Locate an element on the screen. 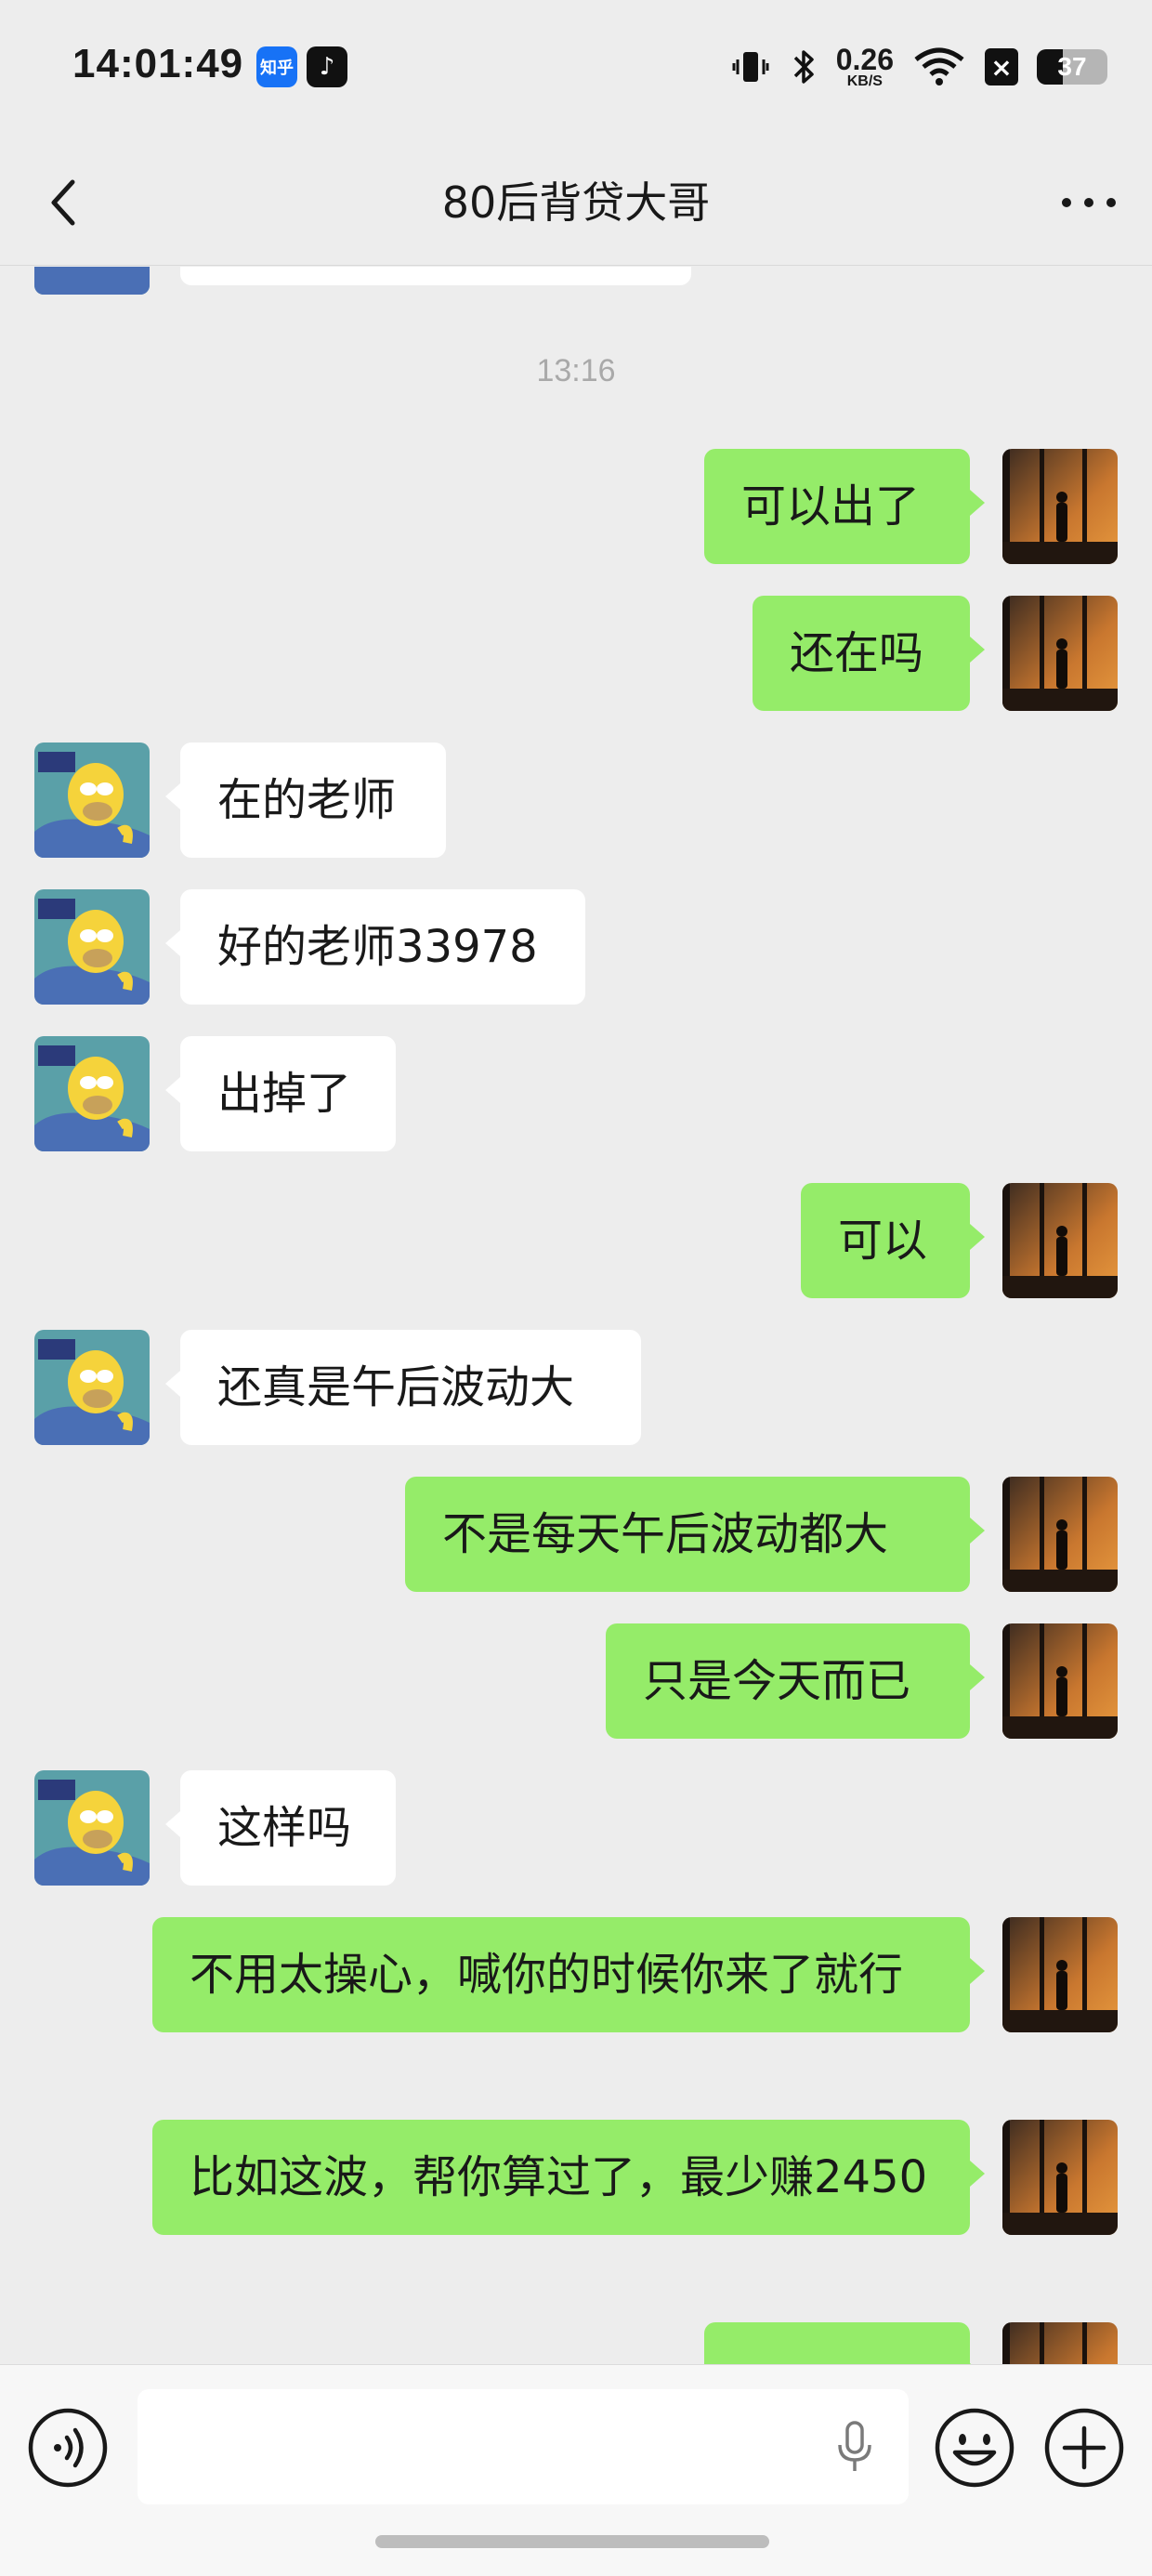  message-timestamp: 13:16 is located at coordinates (576, 370).